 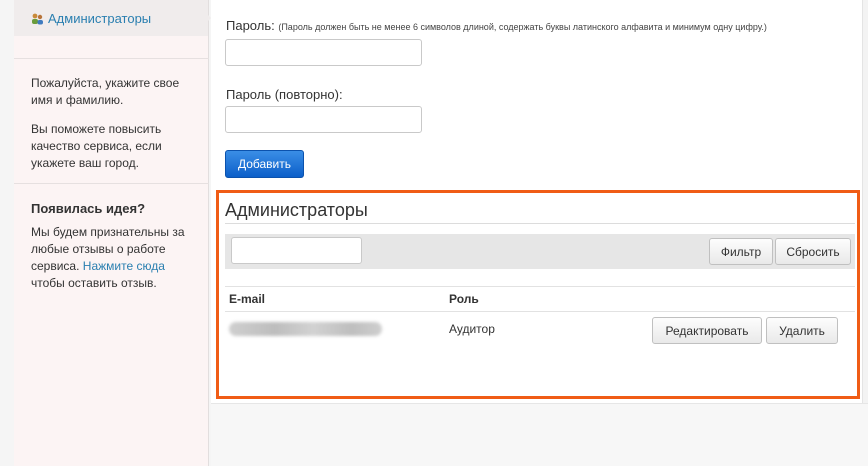 What do you see at coordinates (88, 208) in the screenshot?
I see `idea-heading: Появилась идея?` at bounding box center [88, 208].